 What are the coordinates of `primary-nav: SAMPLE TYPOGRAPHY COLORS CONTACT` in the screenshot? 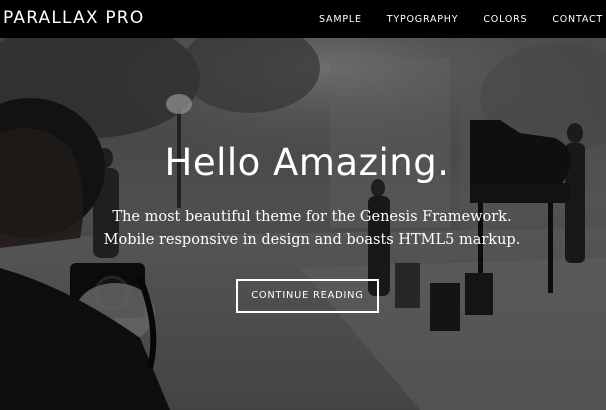 It's located at (462, 19).